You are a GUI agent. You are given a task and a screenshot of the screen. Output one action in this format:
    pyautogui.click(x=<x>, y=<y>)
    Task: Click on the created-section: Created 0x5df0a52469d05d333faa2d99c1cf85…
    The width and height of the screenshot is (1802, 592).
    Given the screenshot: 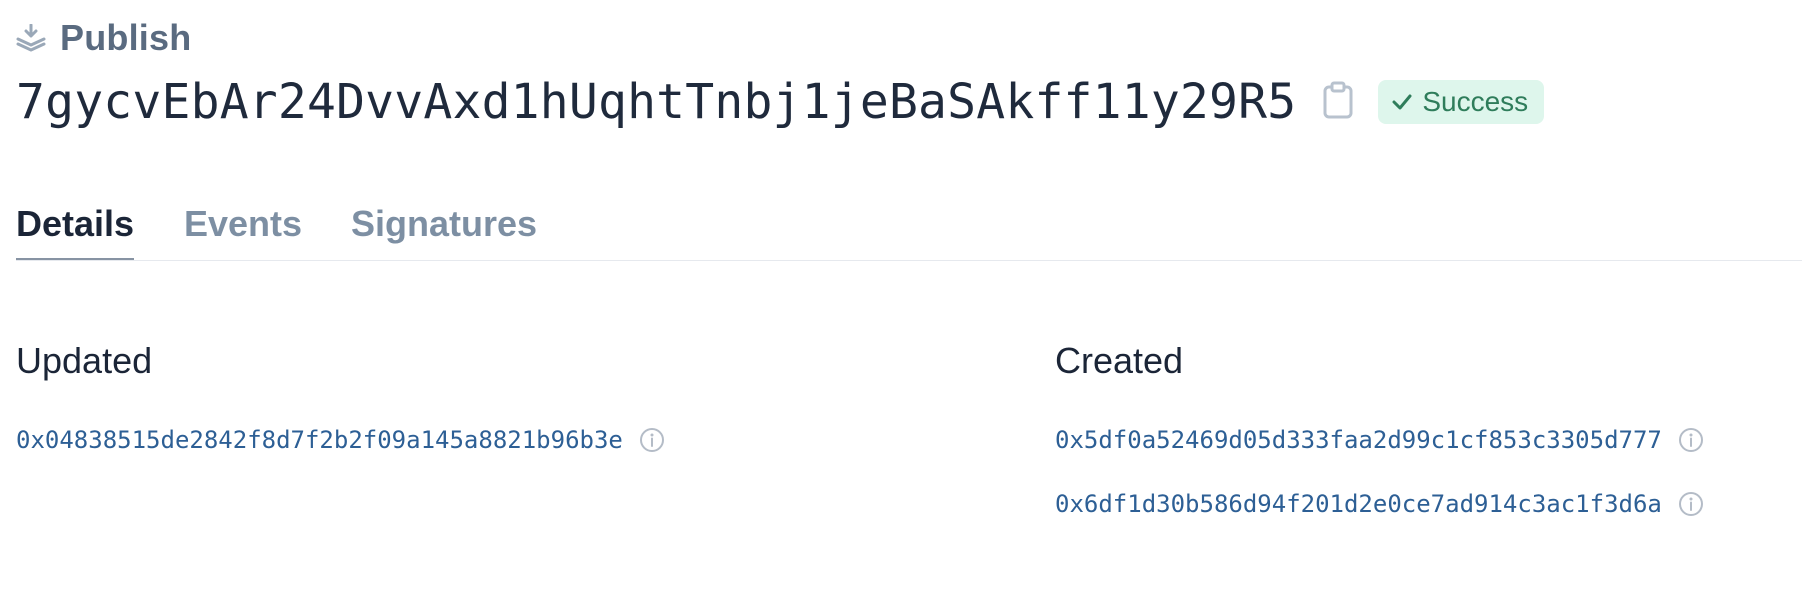 What is the action you would take?
    pyautogui.click(x=1379, y=425)
    